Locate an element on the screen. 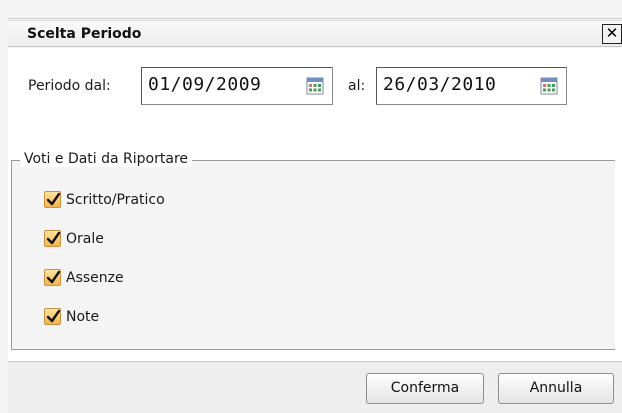 This screenshot has width=622, height=413. option-label: Note is located at coordinates (83, 317).